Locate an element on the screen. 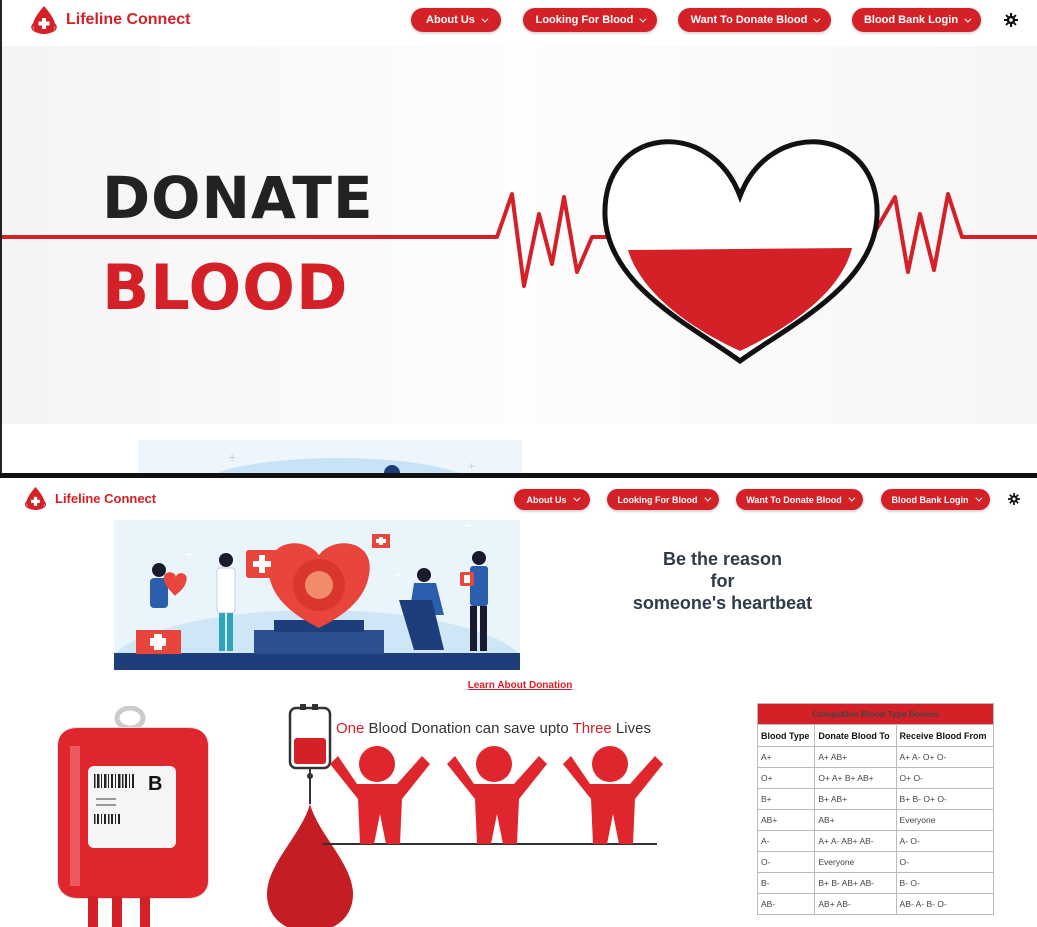 This screenshot has height=927, width=1037. learn-about-donation-link: Learn About Donation is located at coordinates (520, 685).